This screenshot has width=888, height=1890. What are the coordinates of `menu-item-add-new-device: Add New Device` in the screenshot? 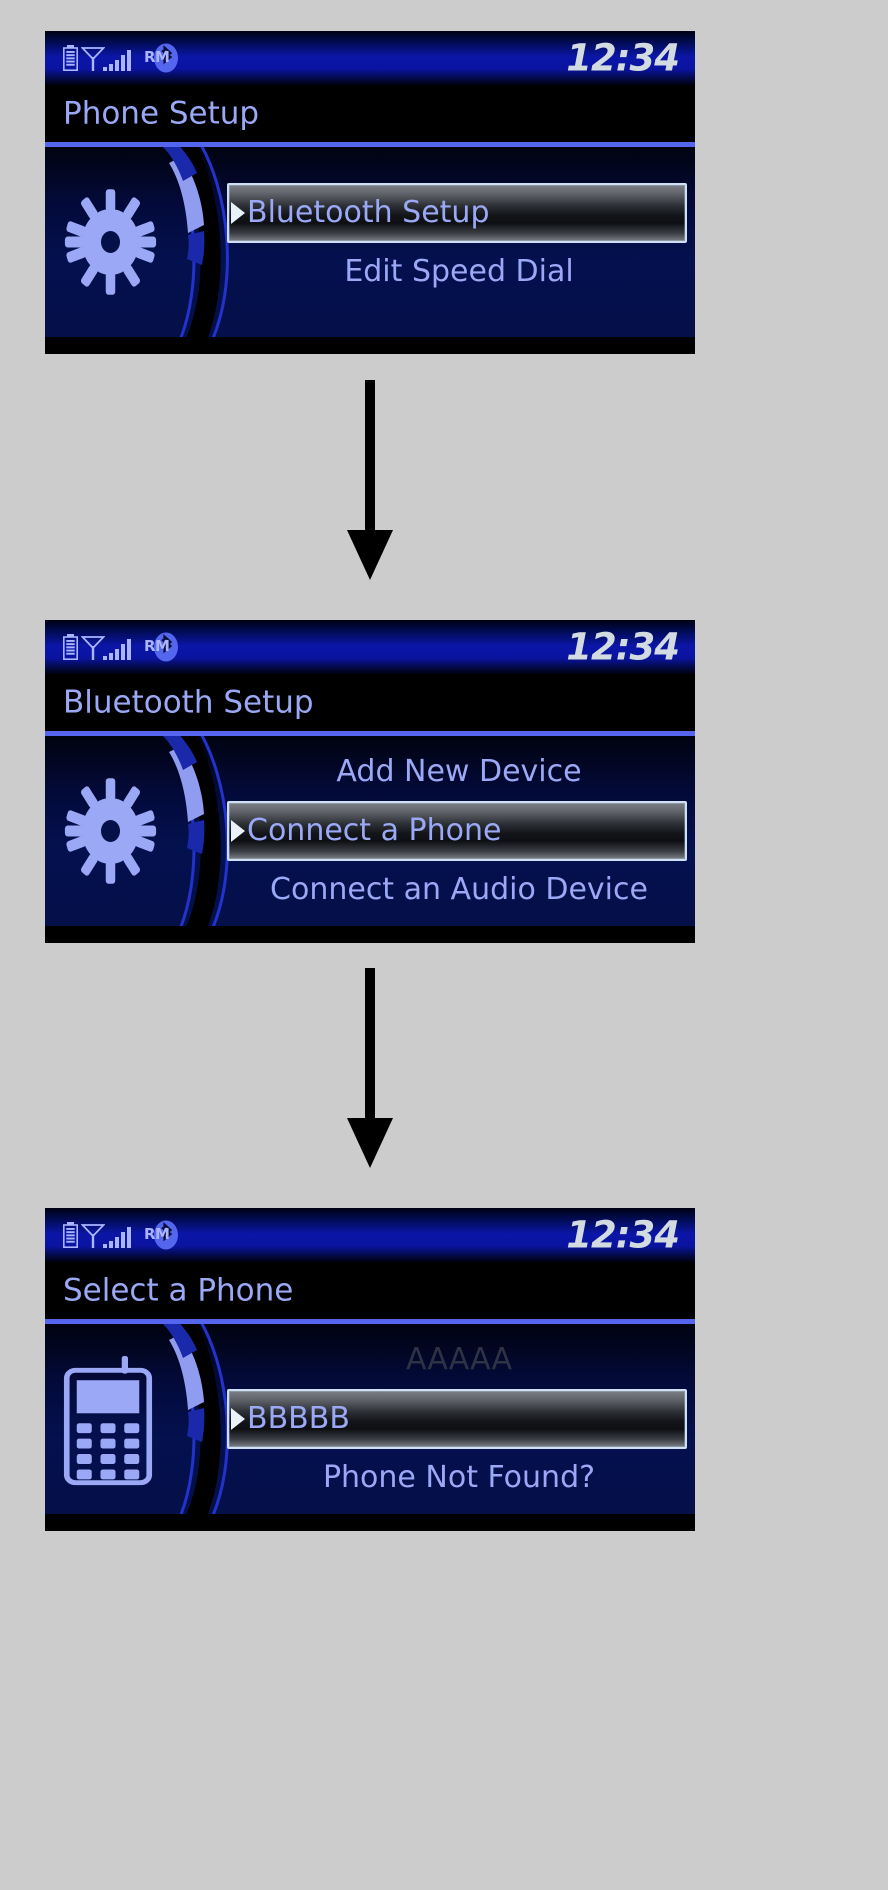 It's located at (459, 772).